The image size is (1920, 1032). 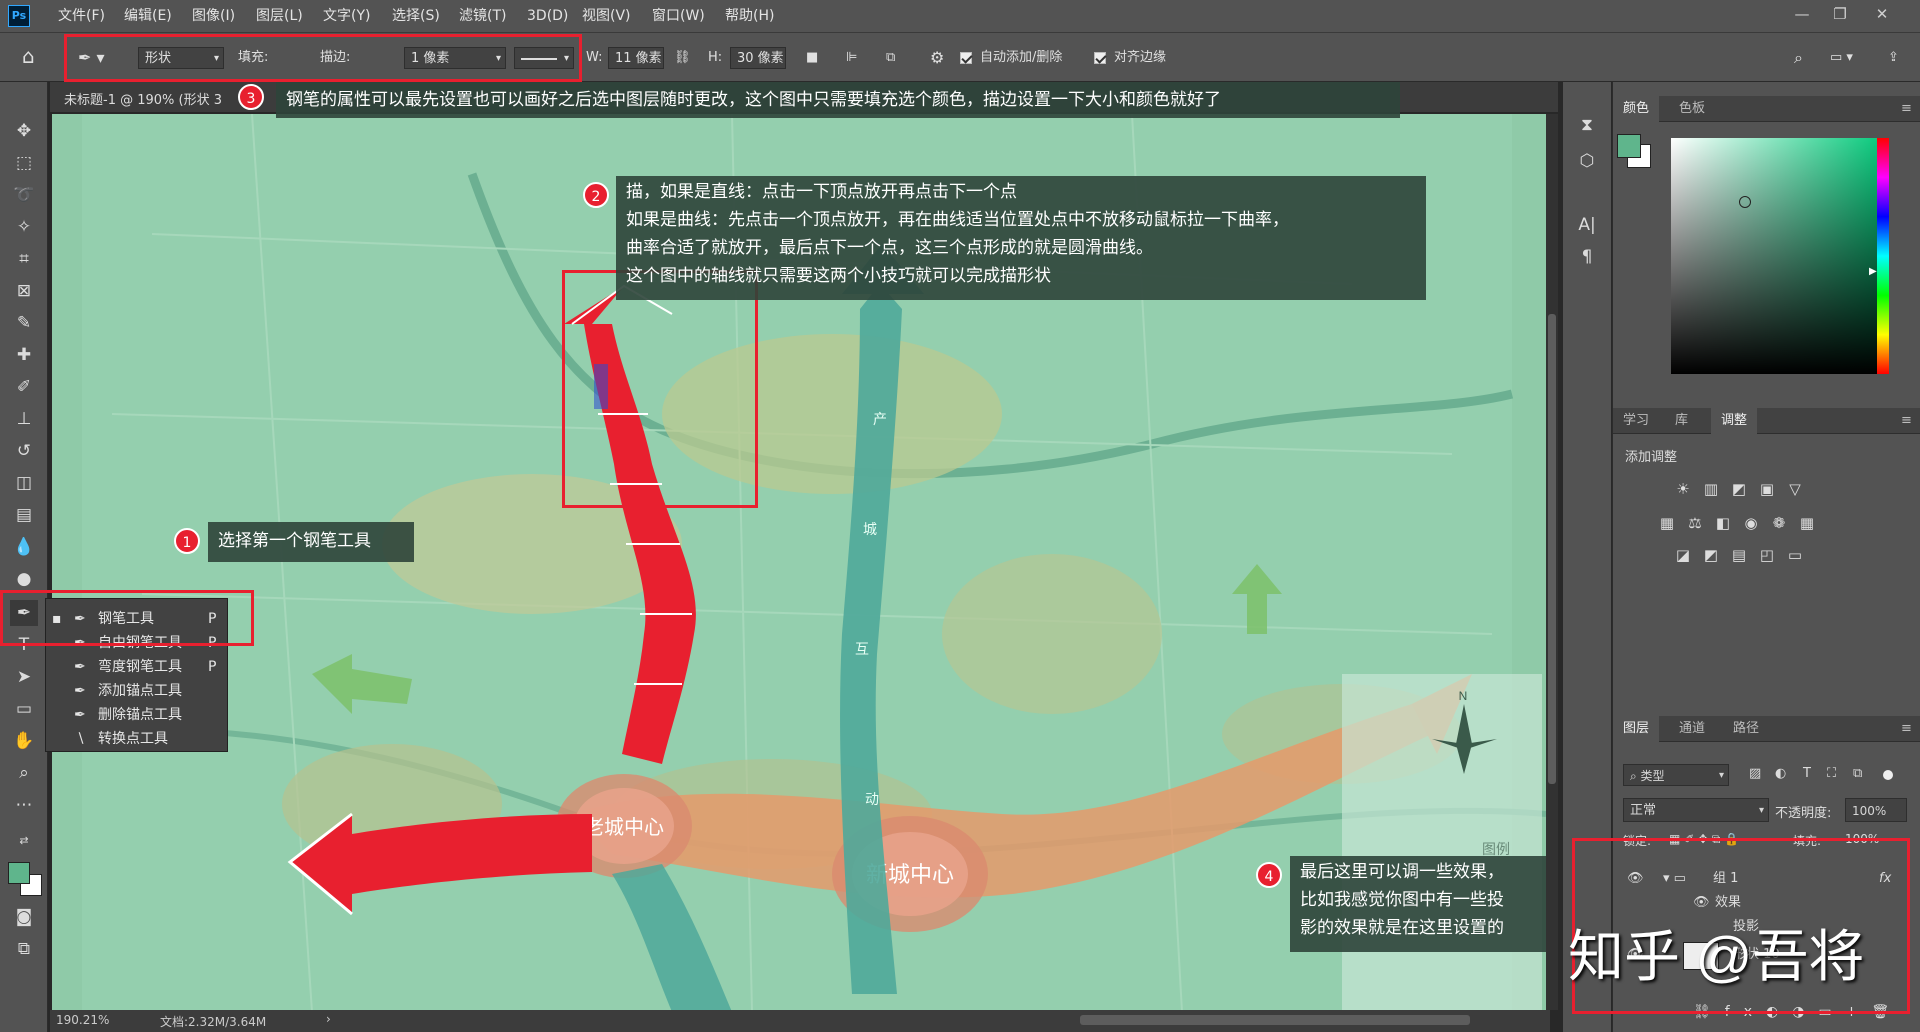 What do you see at coordinates (1692, 109) in the screenshot?
I see `tab-swatches: 色板` at bounding box center [1692, 109].